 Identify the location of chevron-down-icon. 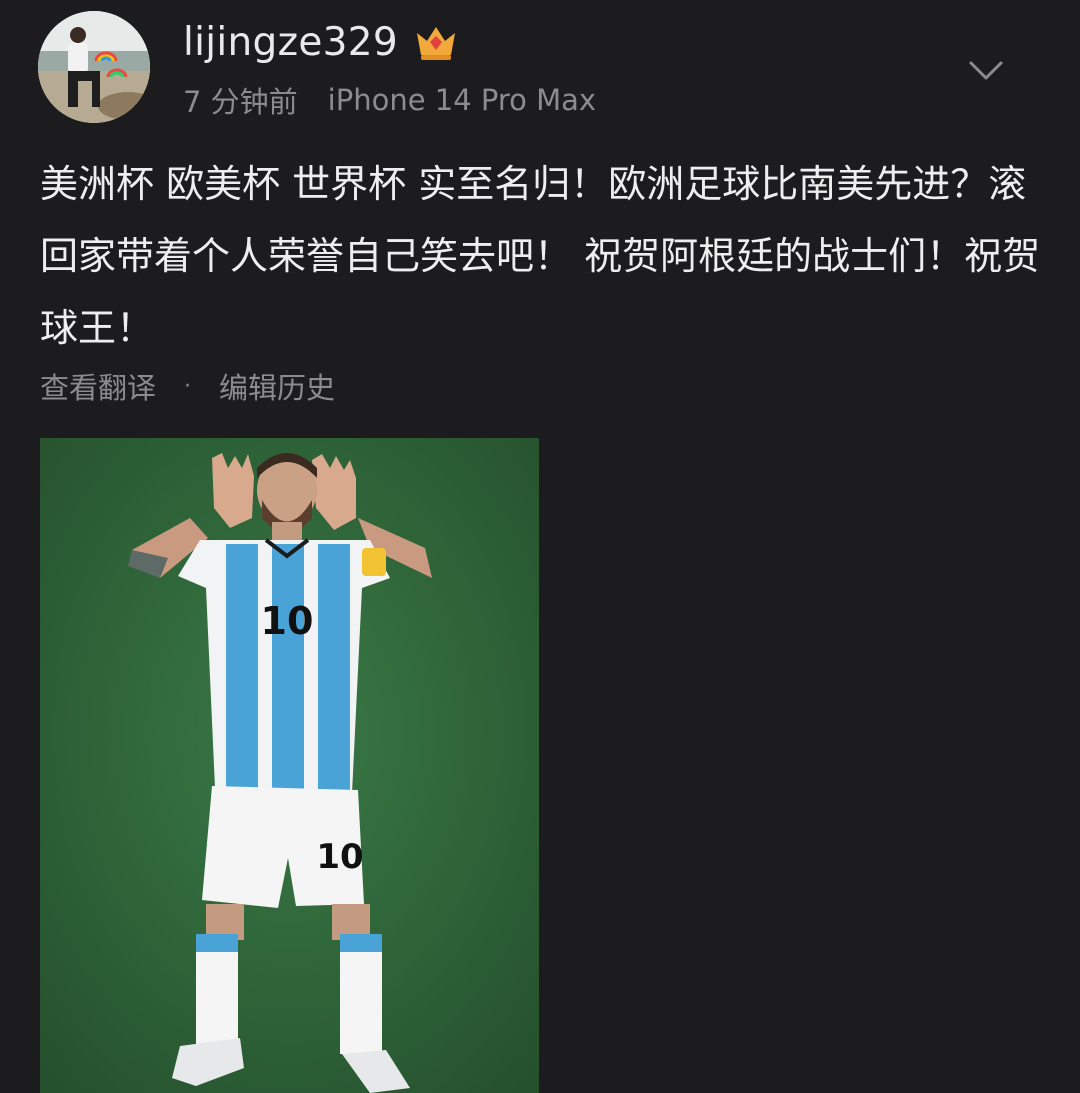
(986, 71).